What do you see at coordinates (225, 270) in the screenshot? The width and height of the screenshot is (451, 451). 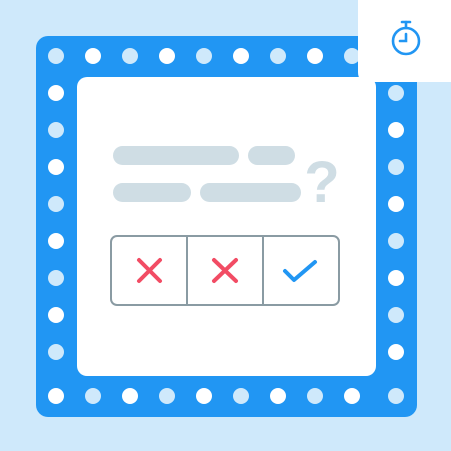 I see `answer-choices` at bounding box center [225, 270].